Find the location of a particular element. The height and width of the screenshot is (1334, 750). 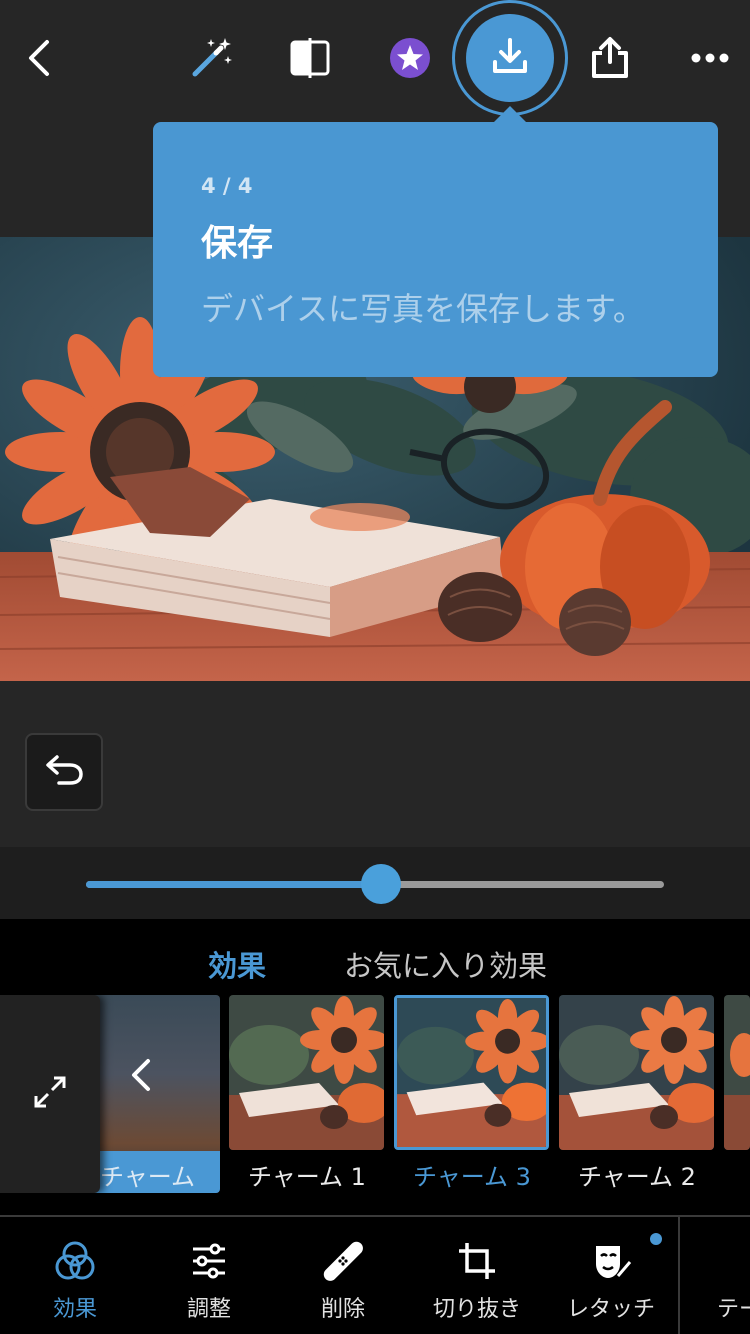

tab-favorite-effects: お気に入り効果 is located at coordinates (445, 964).